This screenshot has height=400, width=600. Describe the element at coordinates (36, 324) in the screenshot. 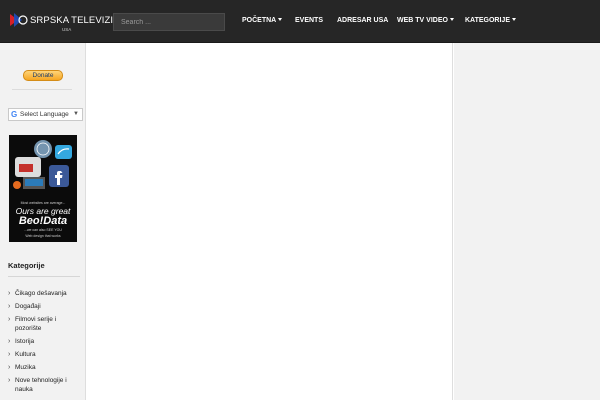

I see `category-label: Filmovi serije i pozorište` at that location.